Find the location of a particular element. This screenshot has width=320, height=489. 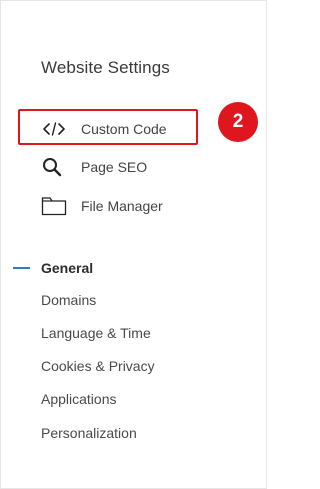

search-icon is located at coordinates (55, 167).